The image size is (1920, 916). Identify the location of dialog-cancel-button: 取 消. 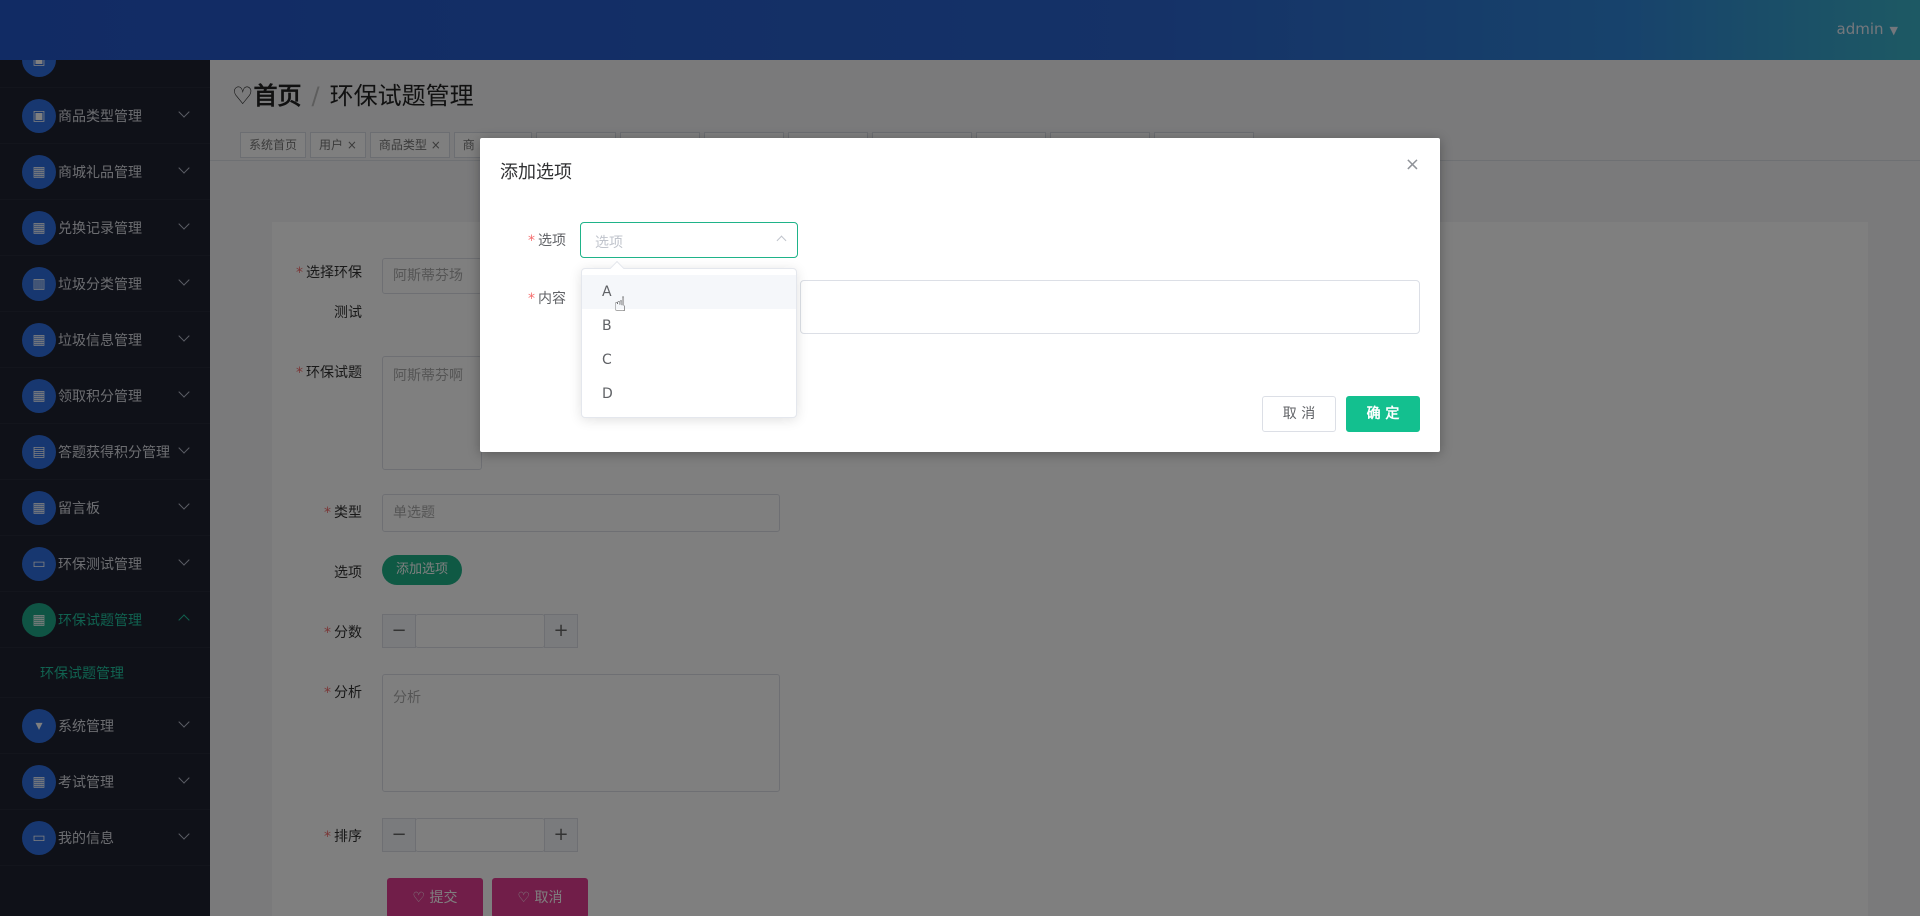
(1299, 414).